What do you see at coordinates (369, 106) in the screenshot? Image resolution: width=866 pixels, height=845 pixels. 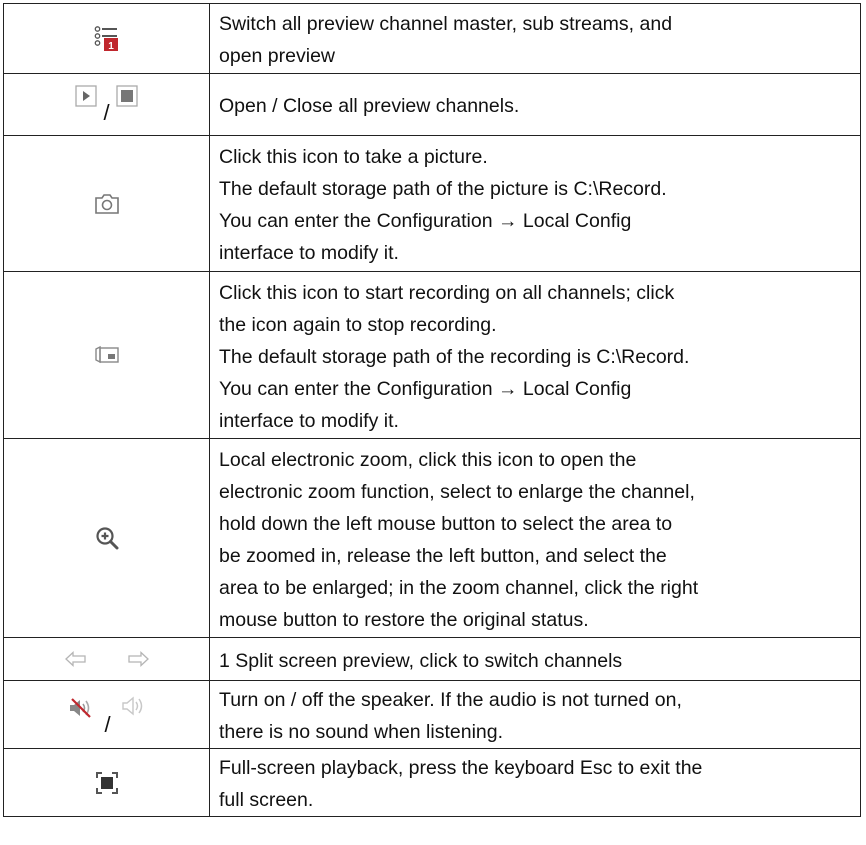 I see `description-line: Open / Close all preview channels.` at bounding box center [369, 106].